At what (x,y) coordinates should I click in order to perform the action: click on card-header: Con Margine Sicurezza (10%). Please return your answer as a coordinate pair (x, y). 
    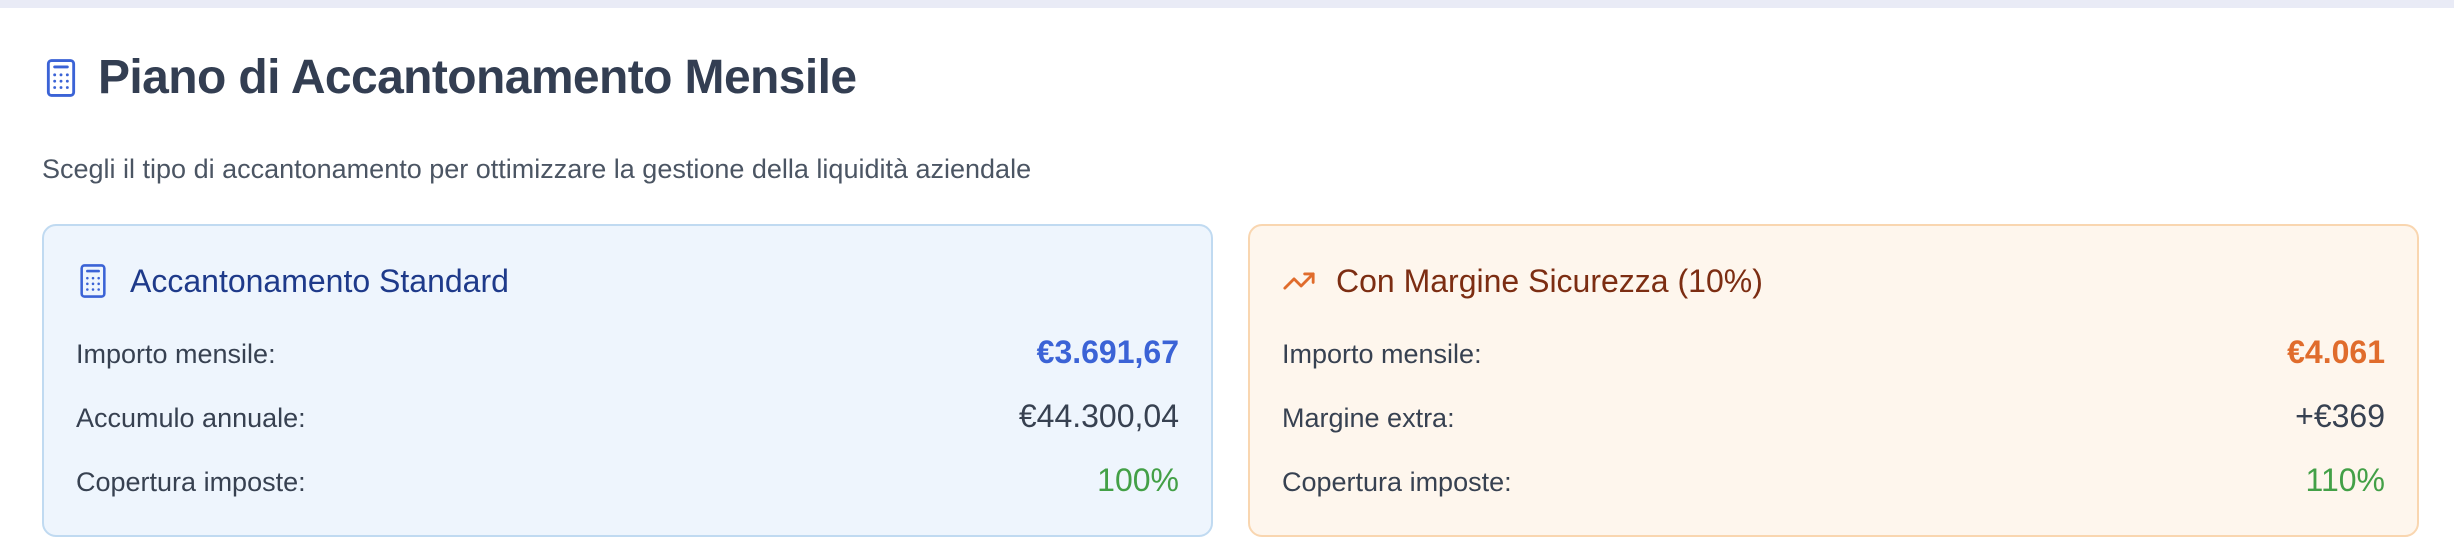
    Looking at the image, I should click on (1522, 281).